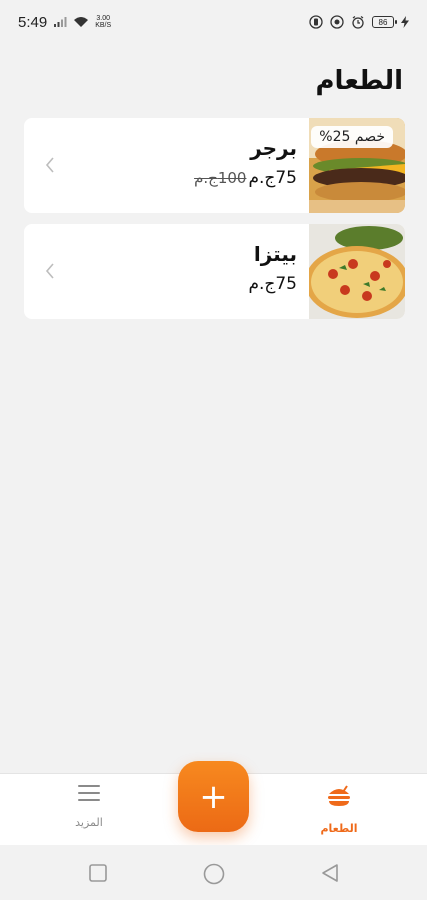 Image resolution: width=427 pixels, height=900 pixels. Describe the element at coordinates (60, 22) in the screenshot. I see `signal-icon` at that location.